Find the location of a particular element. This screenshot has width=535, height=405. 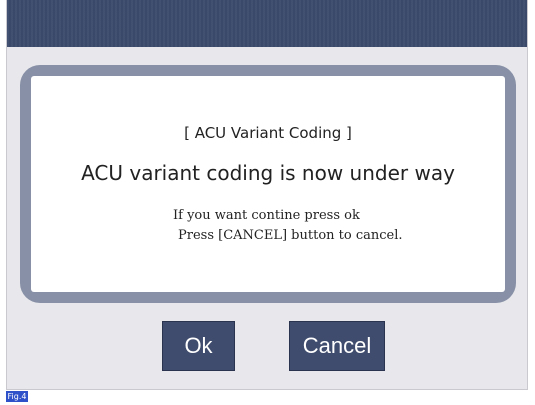

dialog-title: [ ACU Variant Coding ] is located at coordinates (268, 133).